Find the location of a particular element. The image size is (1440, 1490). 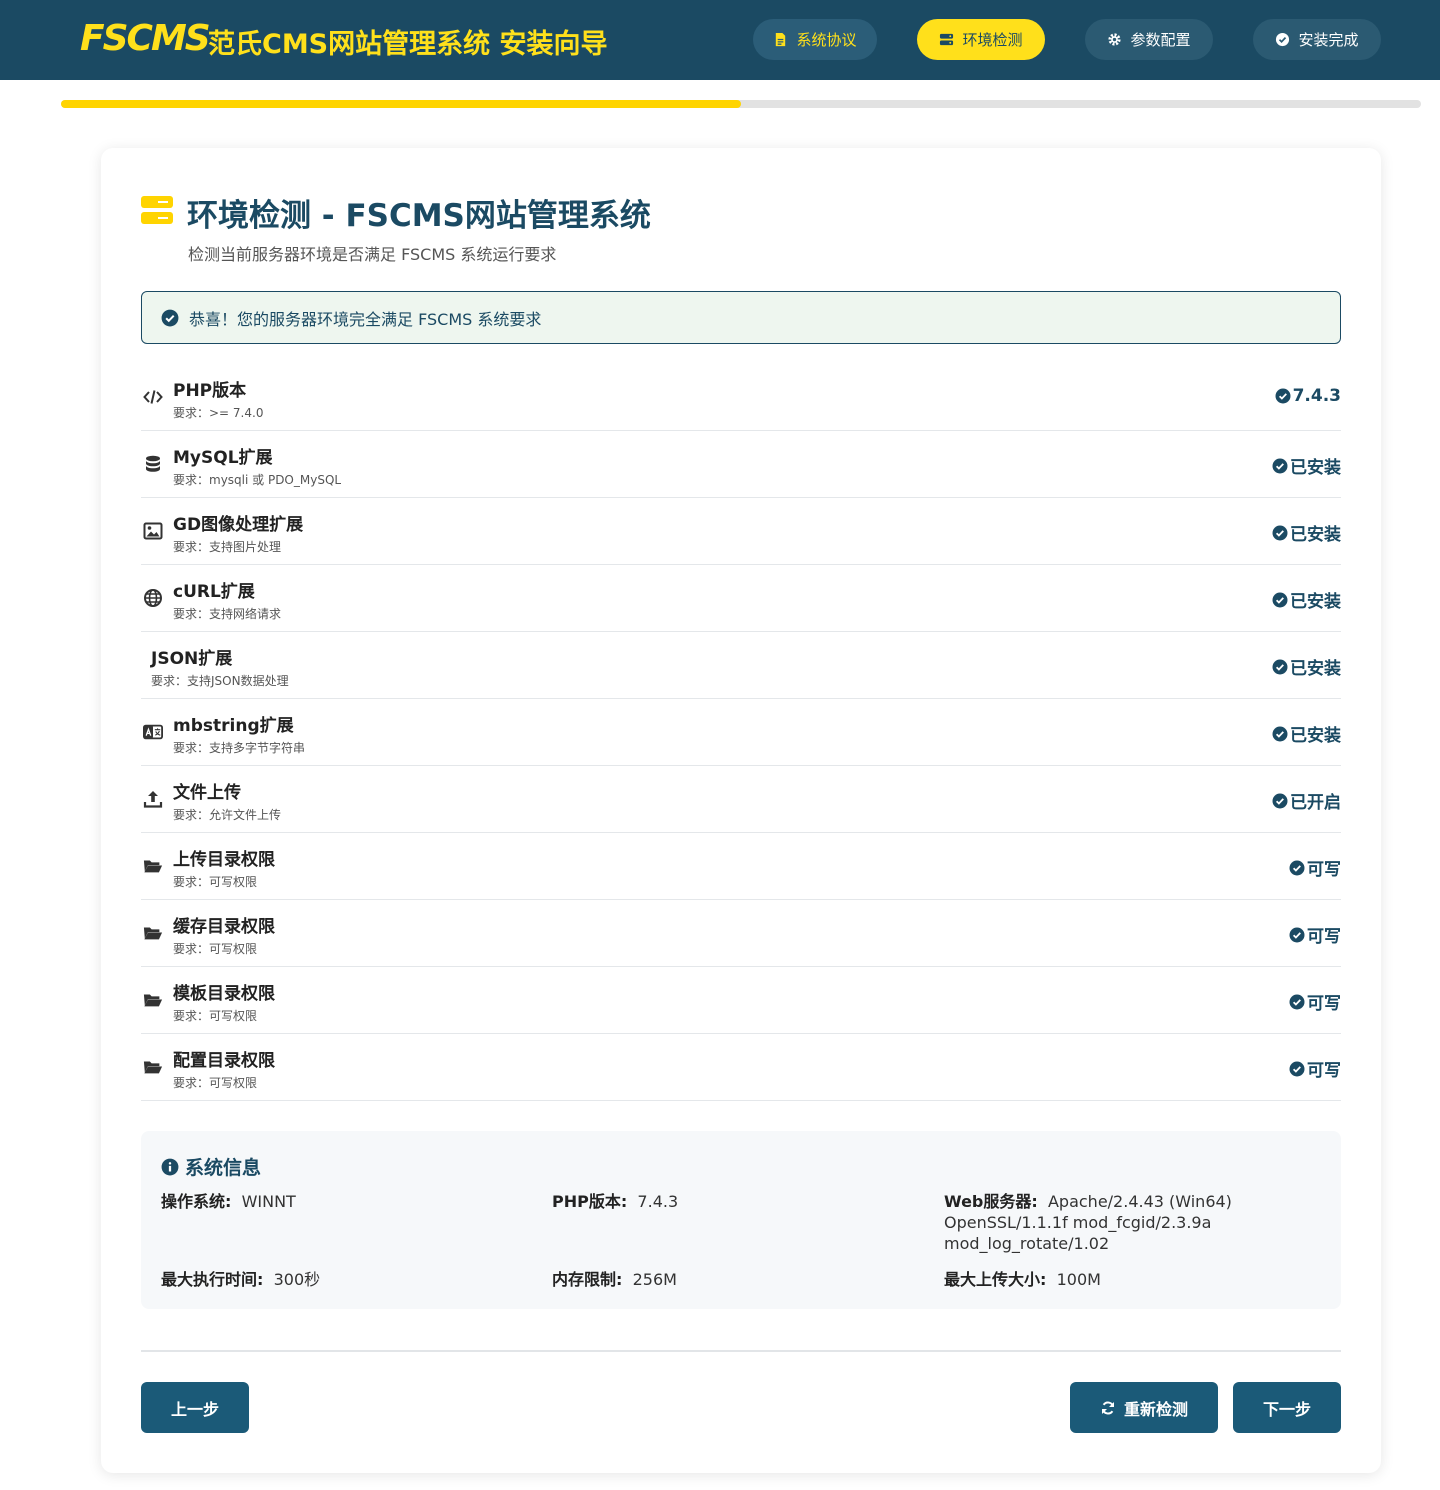

check-row-mbstring: mbstring扩展要求：支持多字节字符串 已安装 is located at coordinates (741, 732).